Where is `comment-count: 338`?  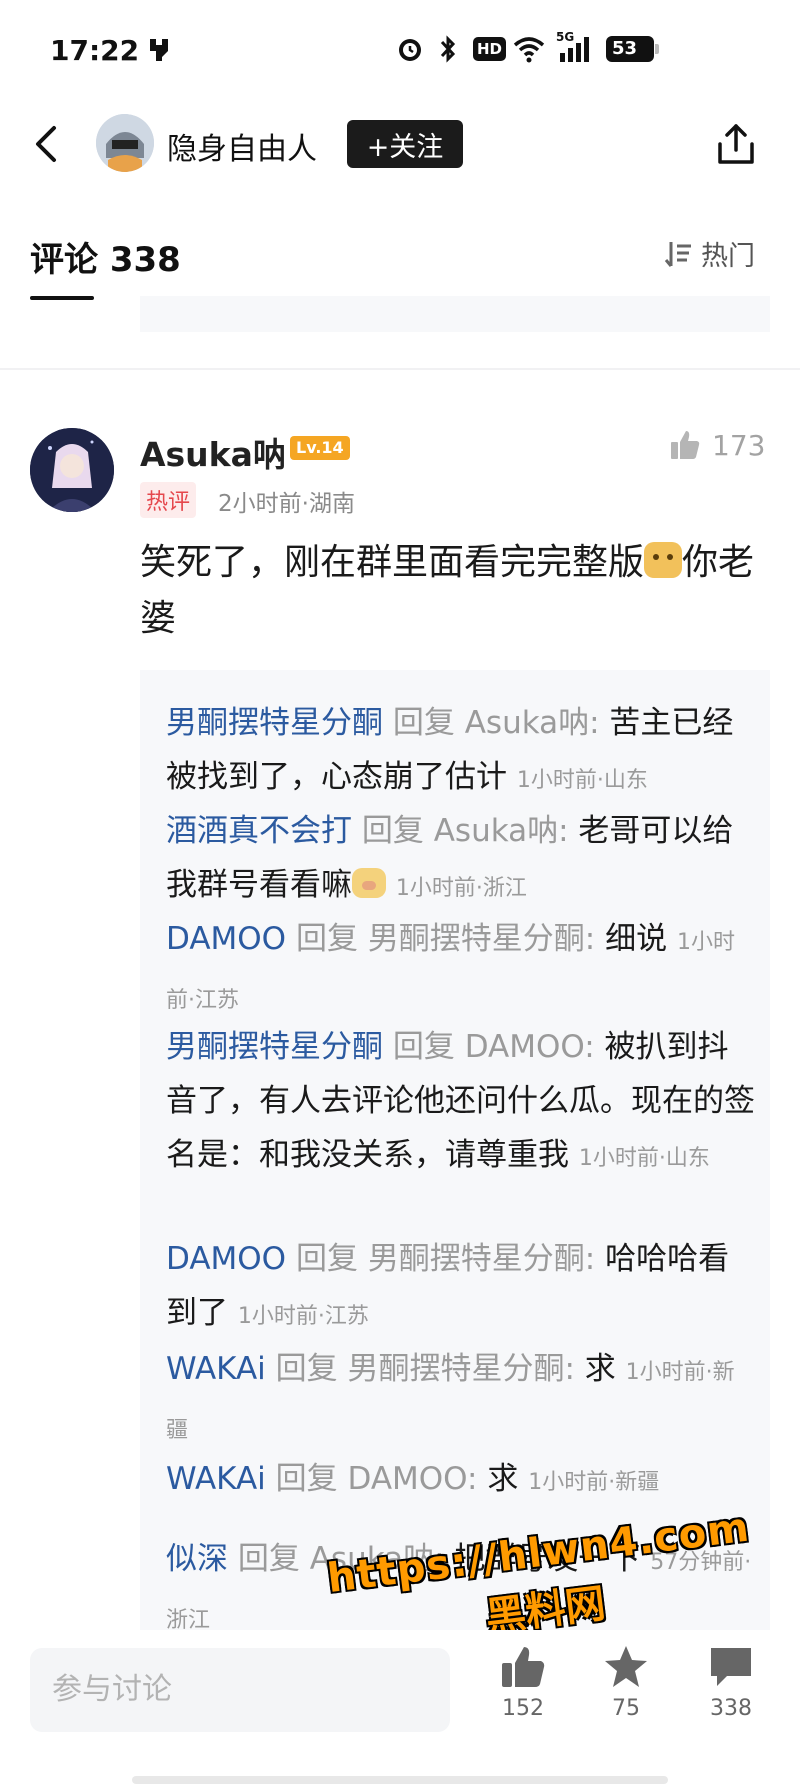 comment-count: 338 is located at coordinates (731, 1708).